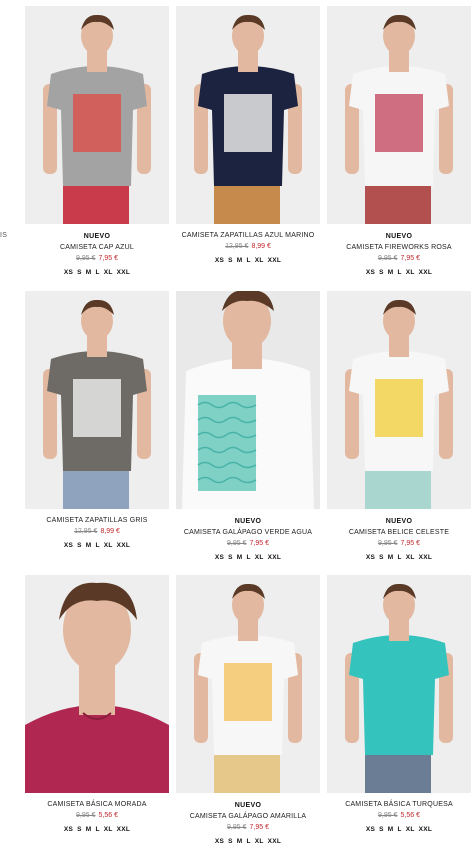  I want to click on product-name: CAMISETA ZAPATILLAS GRIS, so click(97, 520).